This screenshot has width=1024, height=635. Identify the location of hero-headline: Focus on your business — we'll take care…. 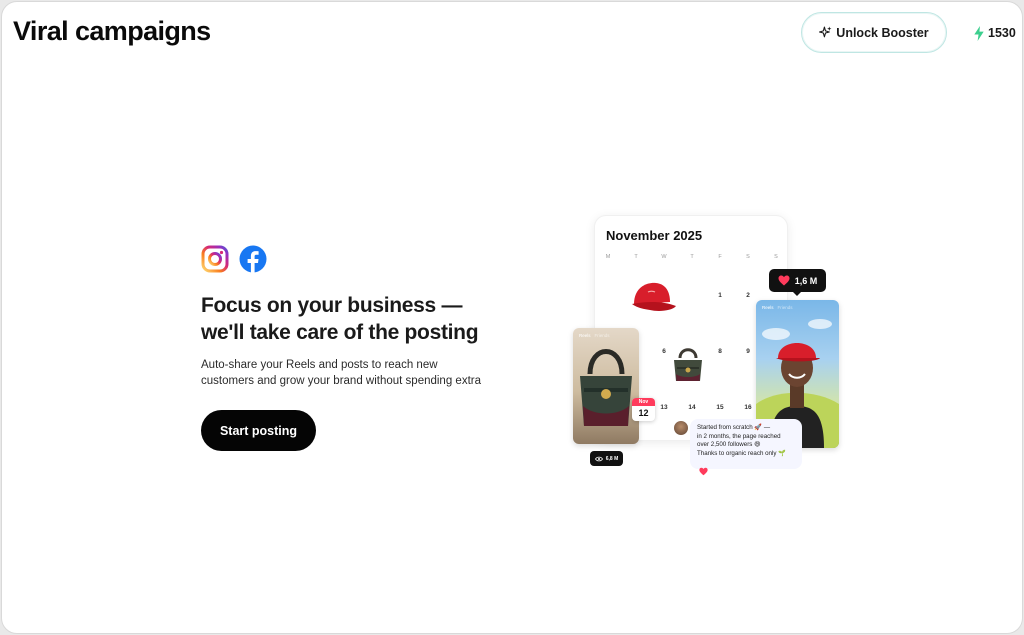
(381, 319).